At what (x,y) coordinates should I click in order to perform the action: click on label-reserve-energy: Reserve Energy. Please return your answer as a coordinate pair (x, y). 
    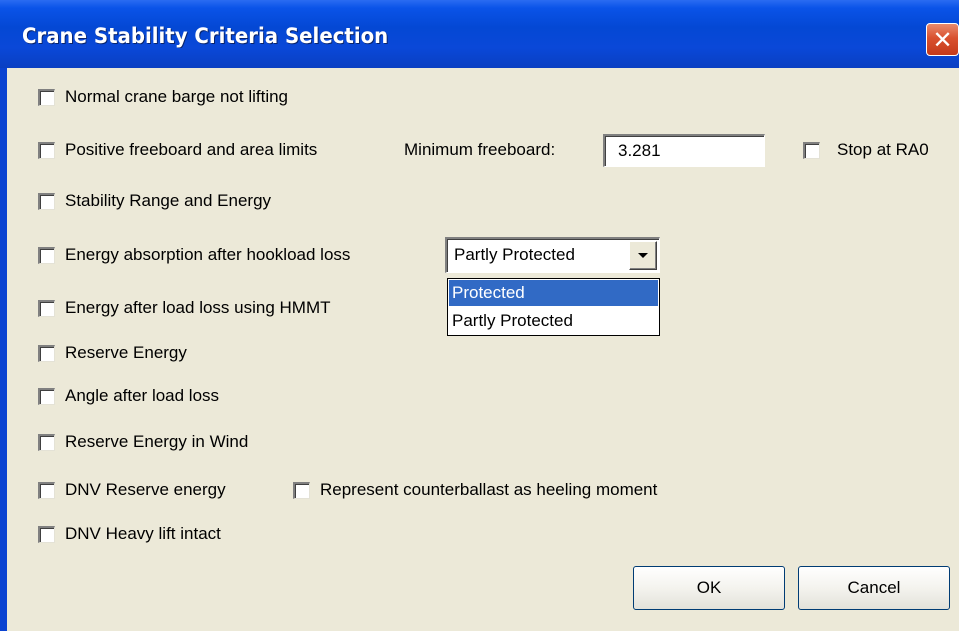
    Looking at the image, I should click on (126, 352).